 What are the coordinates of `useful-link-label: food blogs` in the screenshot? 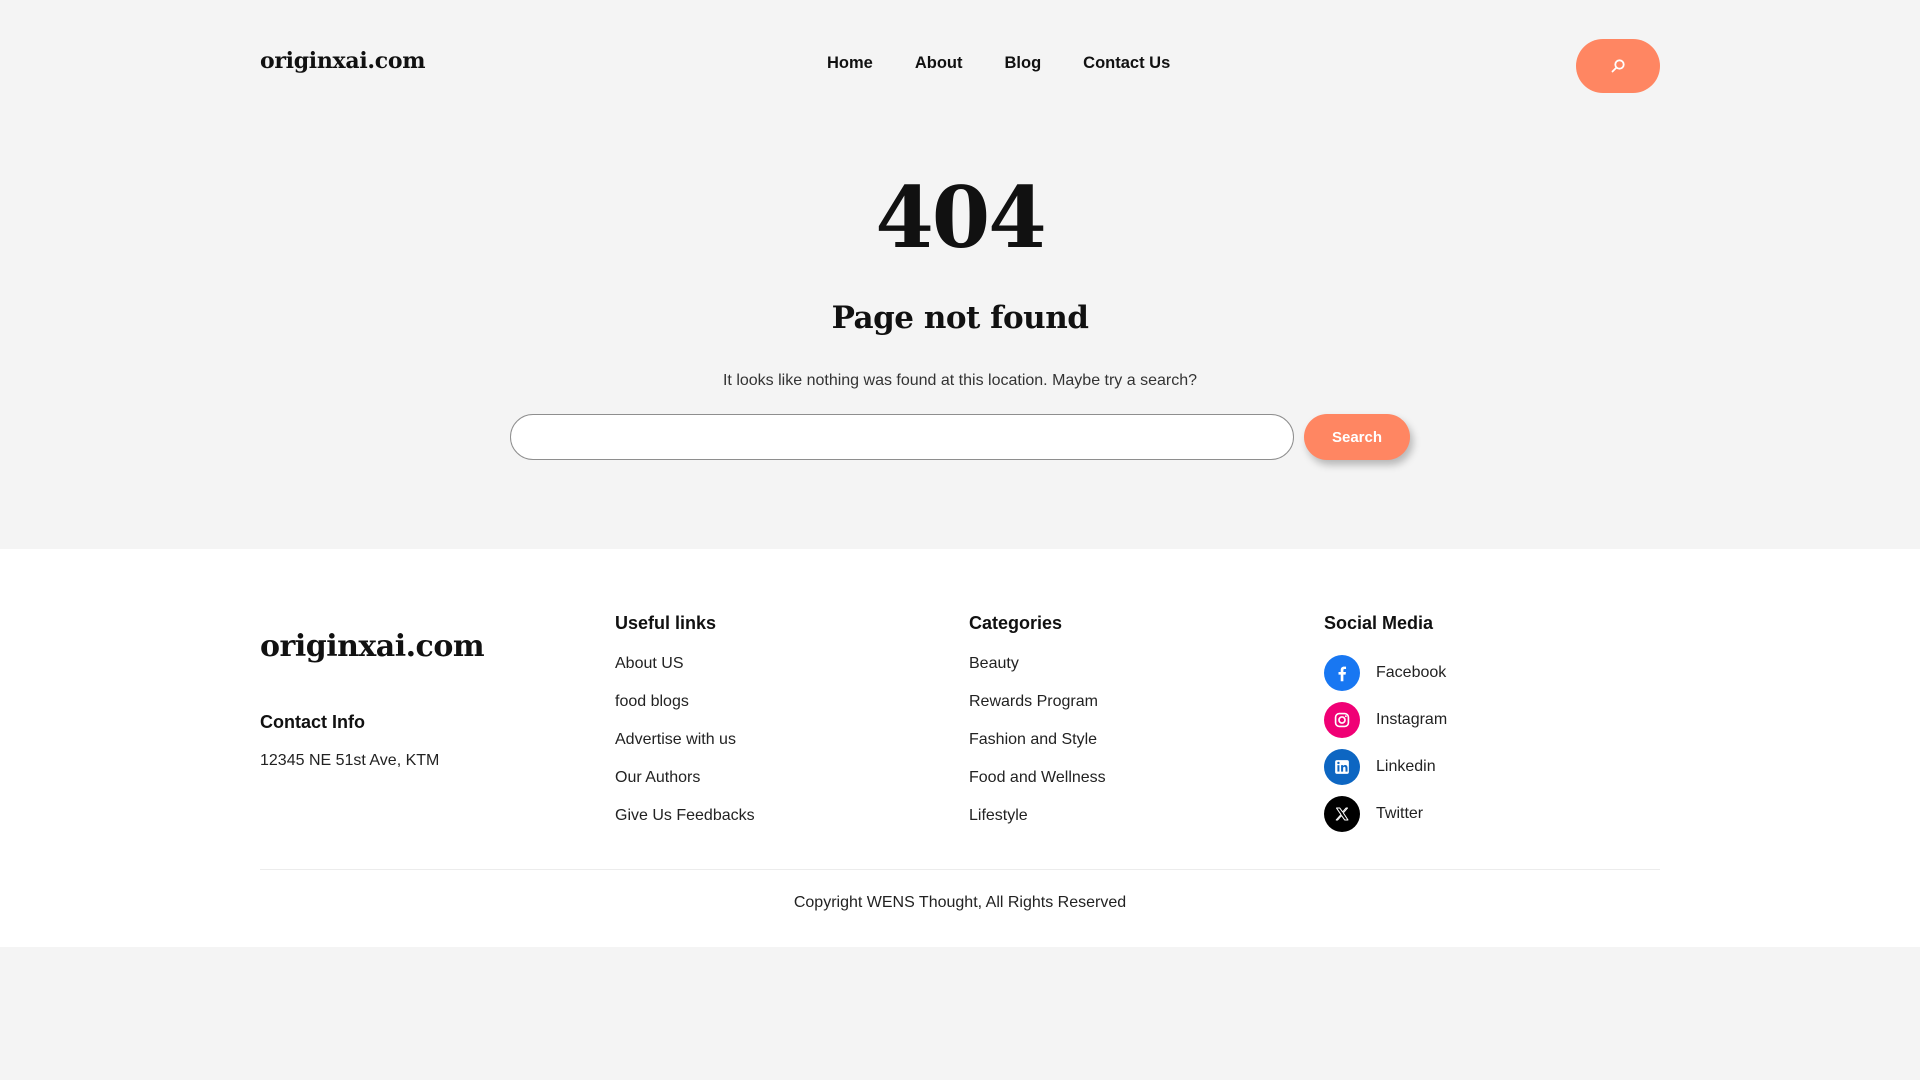 It's located at (652, 701).